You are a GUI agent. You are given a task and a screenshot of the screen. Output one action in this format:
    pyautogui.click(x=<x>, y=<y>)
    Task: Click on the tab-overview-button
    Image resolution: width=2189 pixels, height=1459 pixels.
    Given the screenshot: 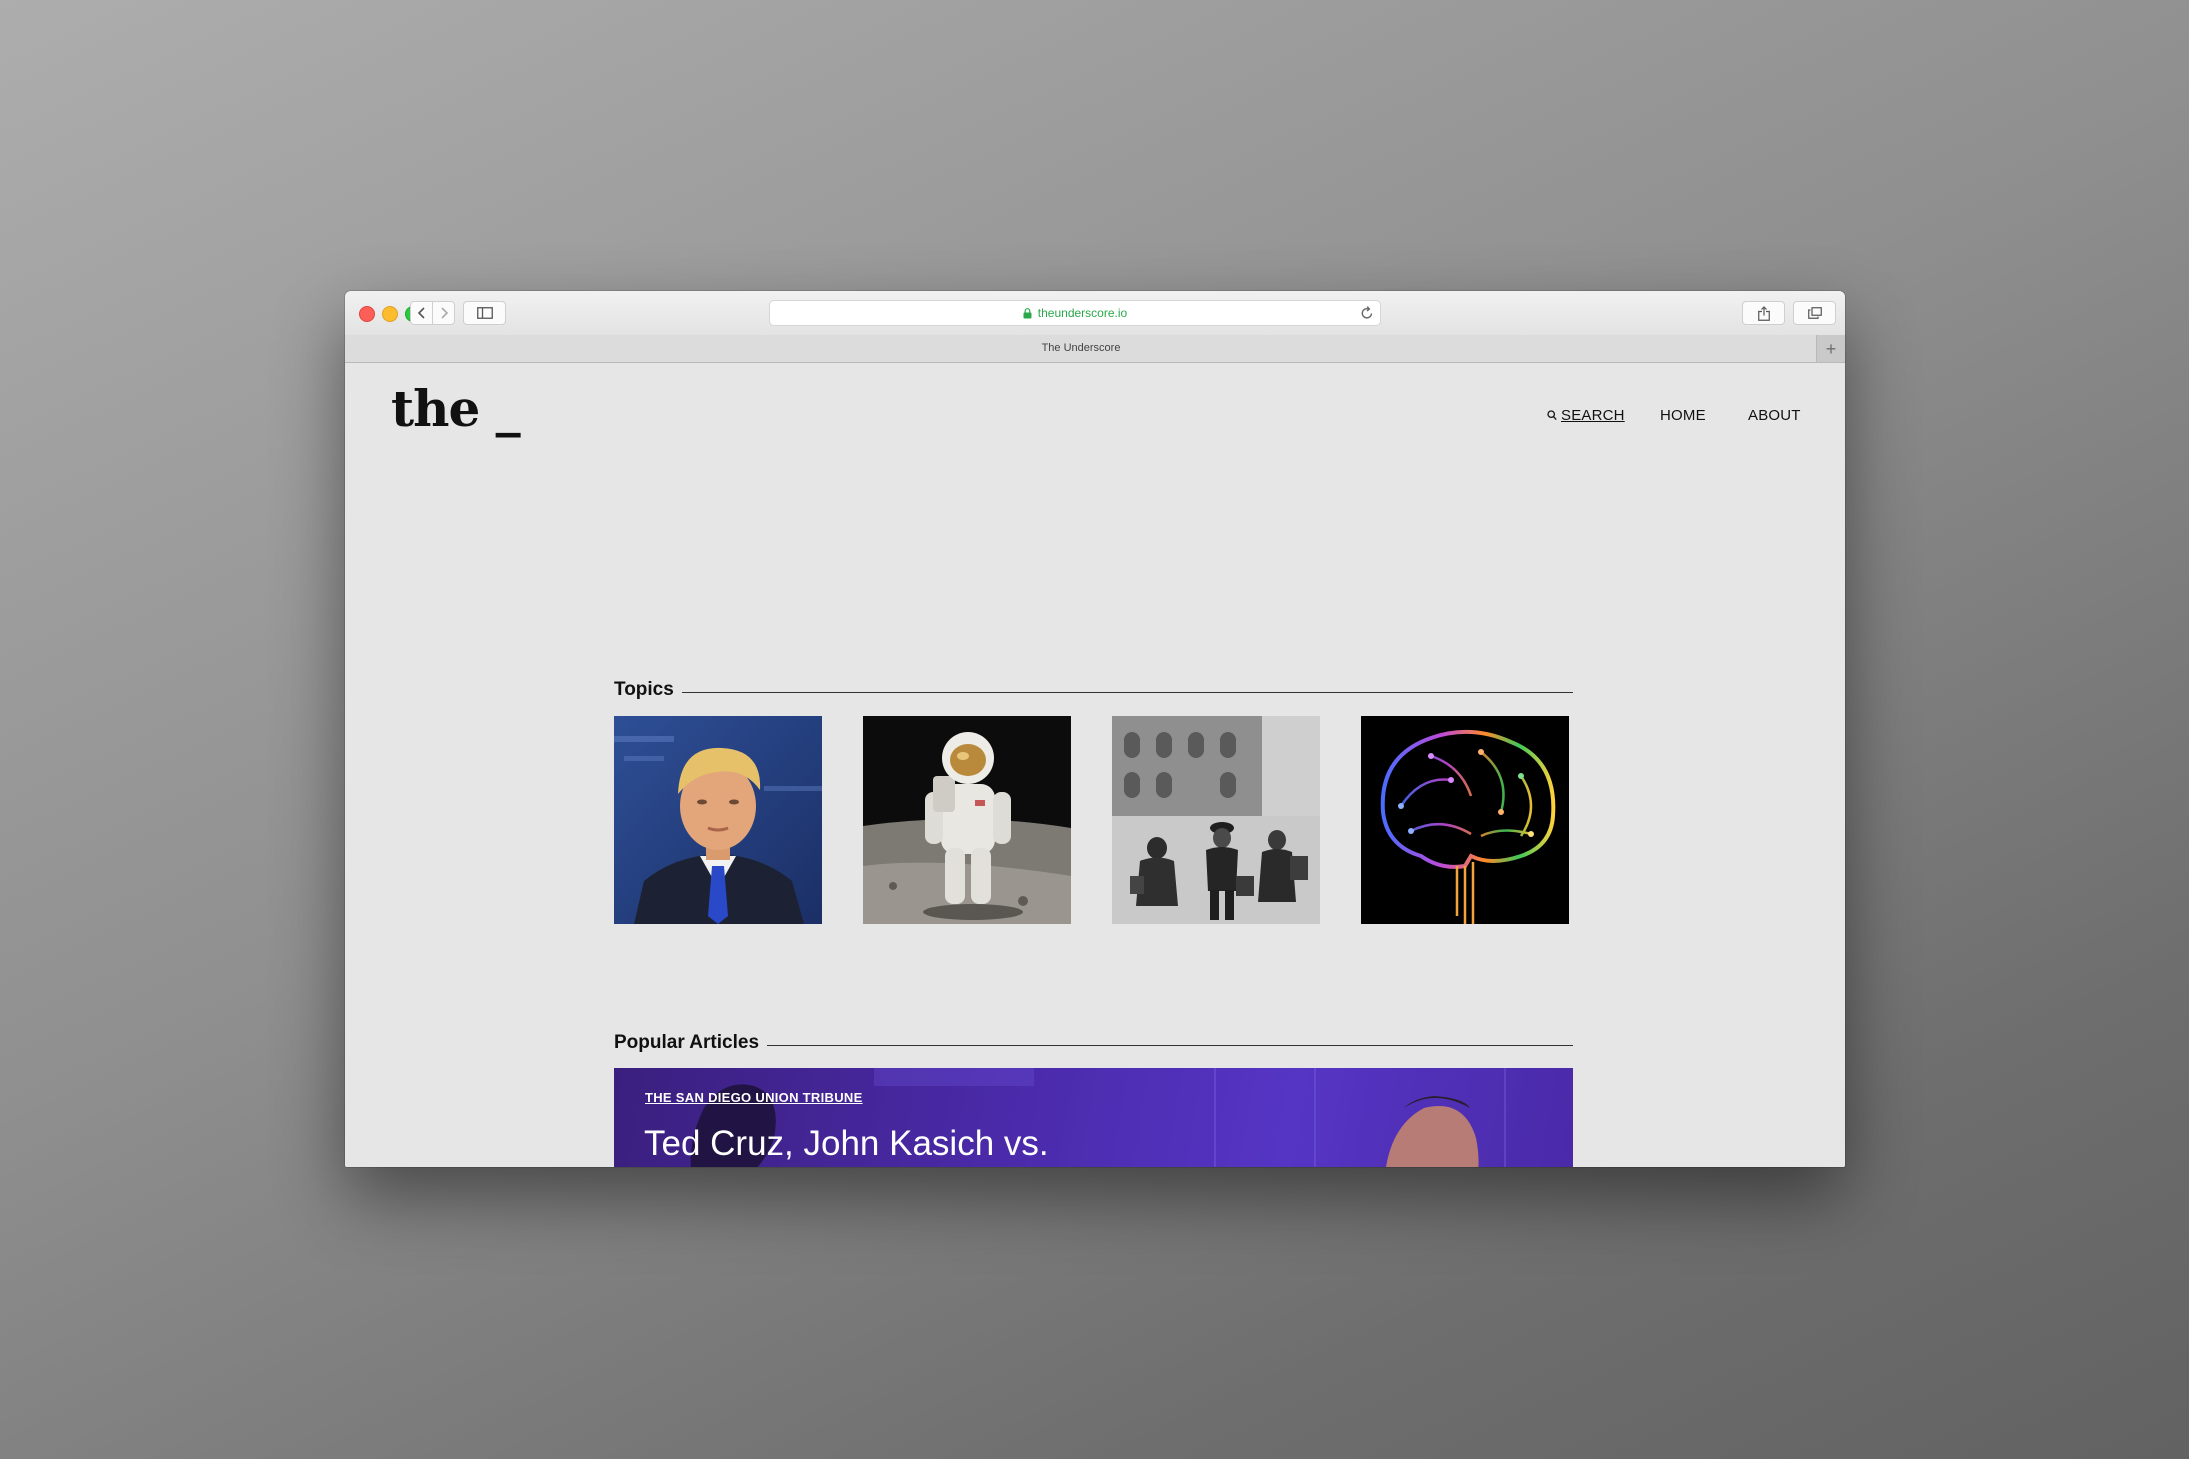 What is the action you would take?
    pyautogui.click(x=1814, y=313)
    